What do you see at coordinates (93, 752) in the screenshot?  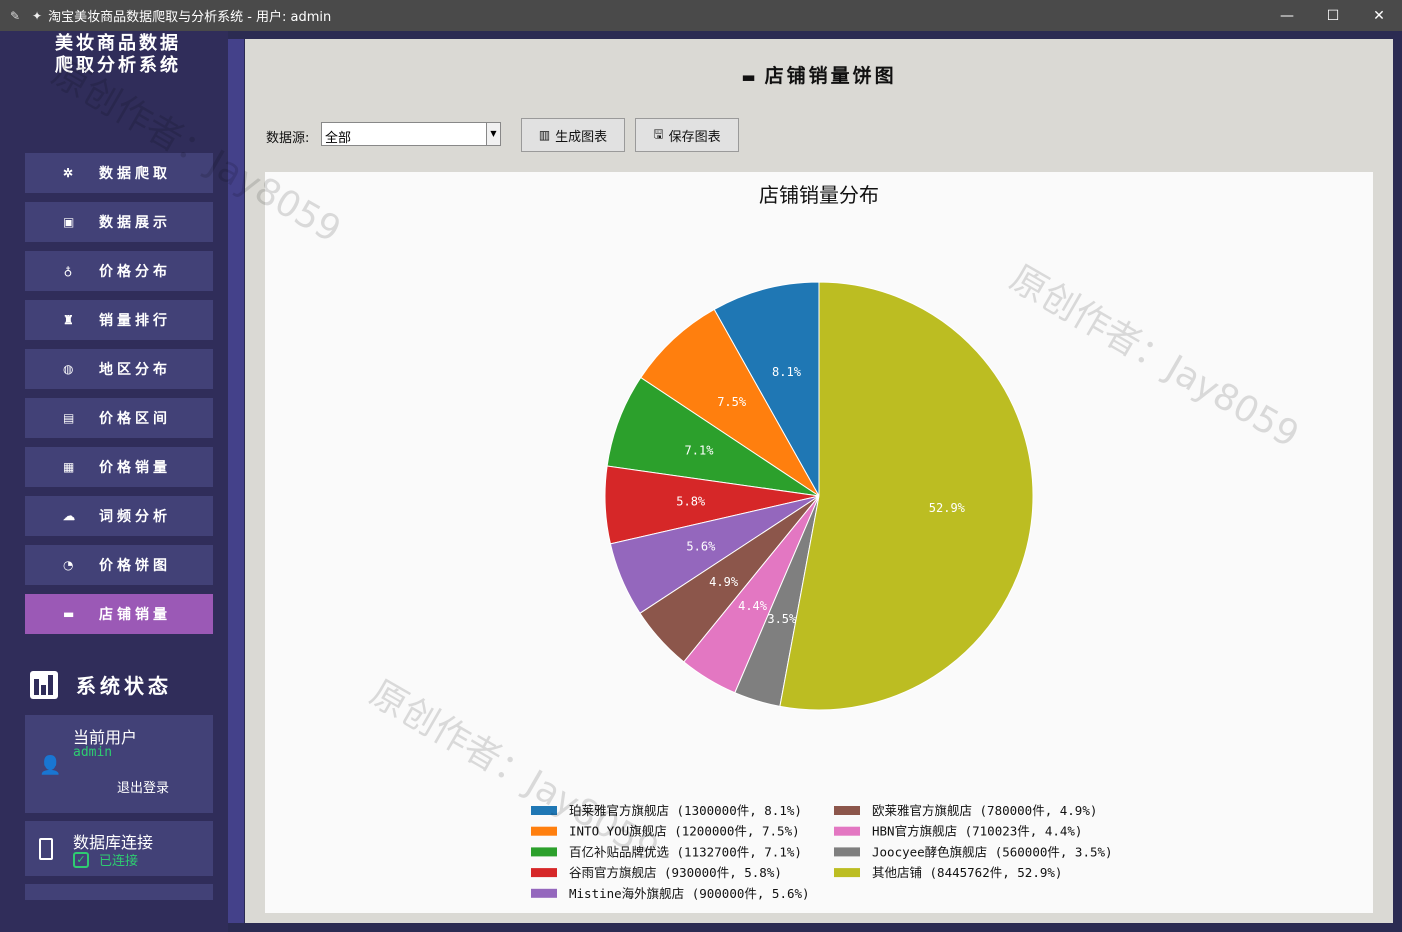 I see `current-username: admin` at bounding box center [93, 752].